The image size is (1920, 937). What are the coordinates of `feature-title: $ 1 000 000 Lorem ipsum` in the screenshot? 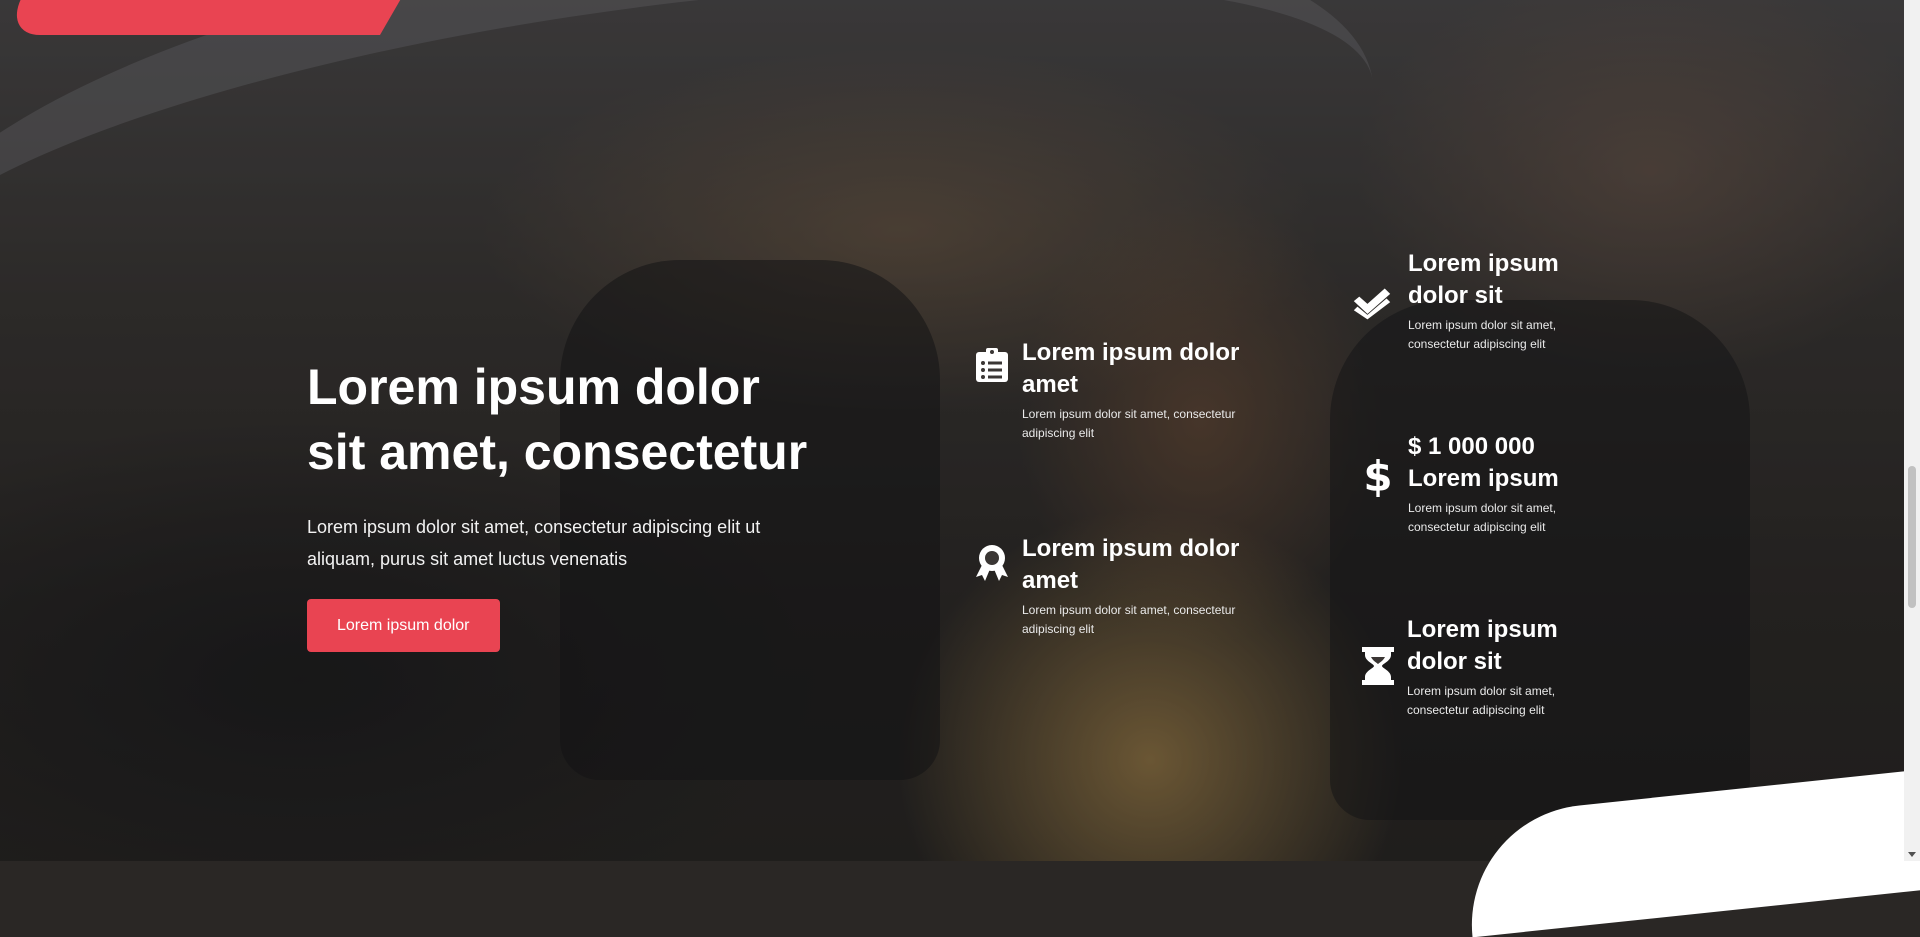 It's located at (1483, 462).